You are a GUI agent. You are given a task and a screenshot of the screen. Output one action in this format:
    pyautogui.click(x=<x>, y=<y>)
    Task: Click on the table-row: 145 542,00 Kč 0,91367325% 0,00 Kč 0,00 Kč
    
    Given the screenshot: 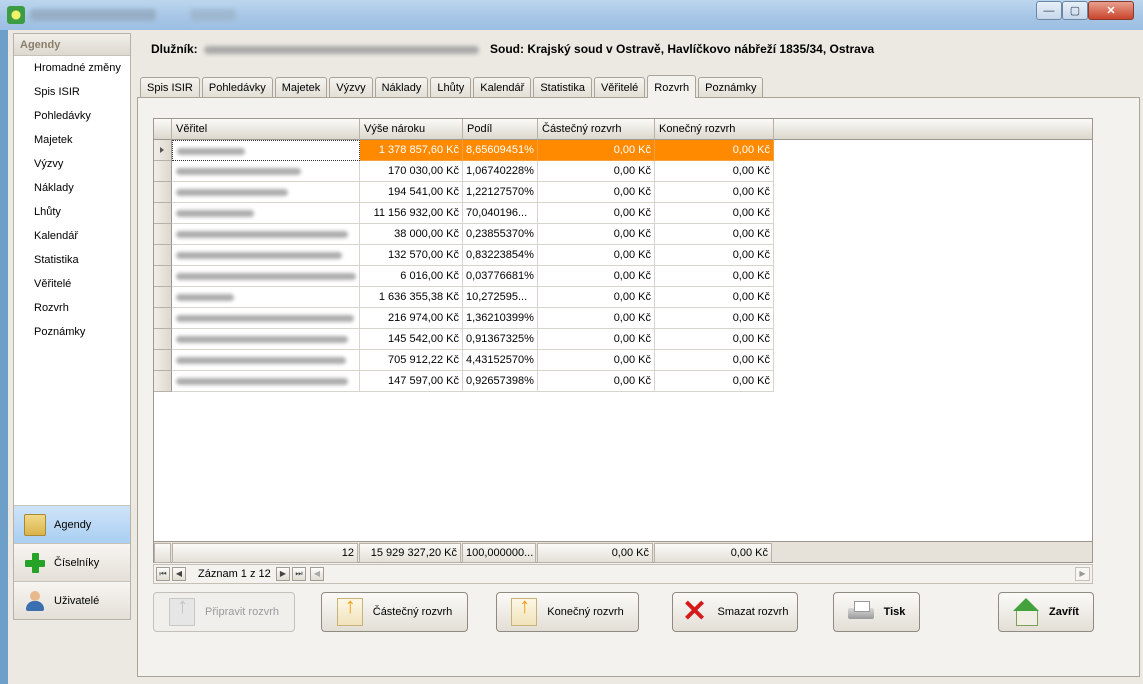 What is the action you would take?
    pyautogui.click(x=464, y=339)
    